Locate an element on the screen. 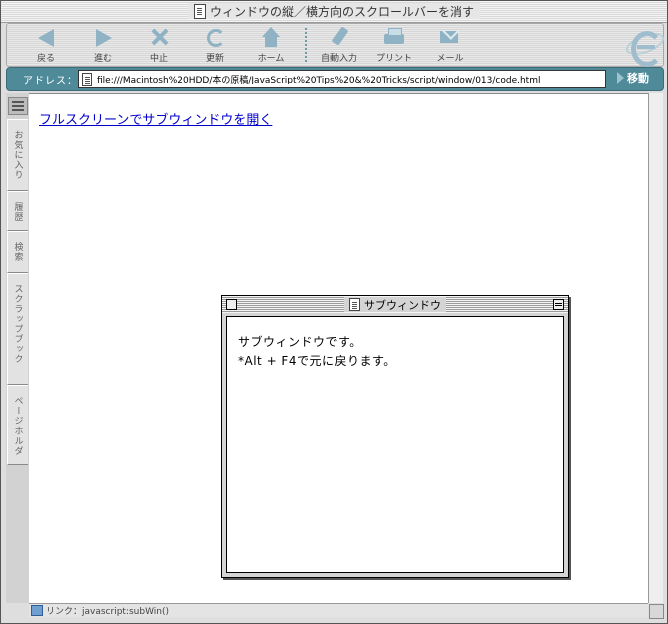  autofill-label: 自動入力 is located at coordinates (338, 59).